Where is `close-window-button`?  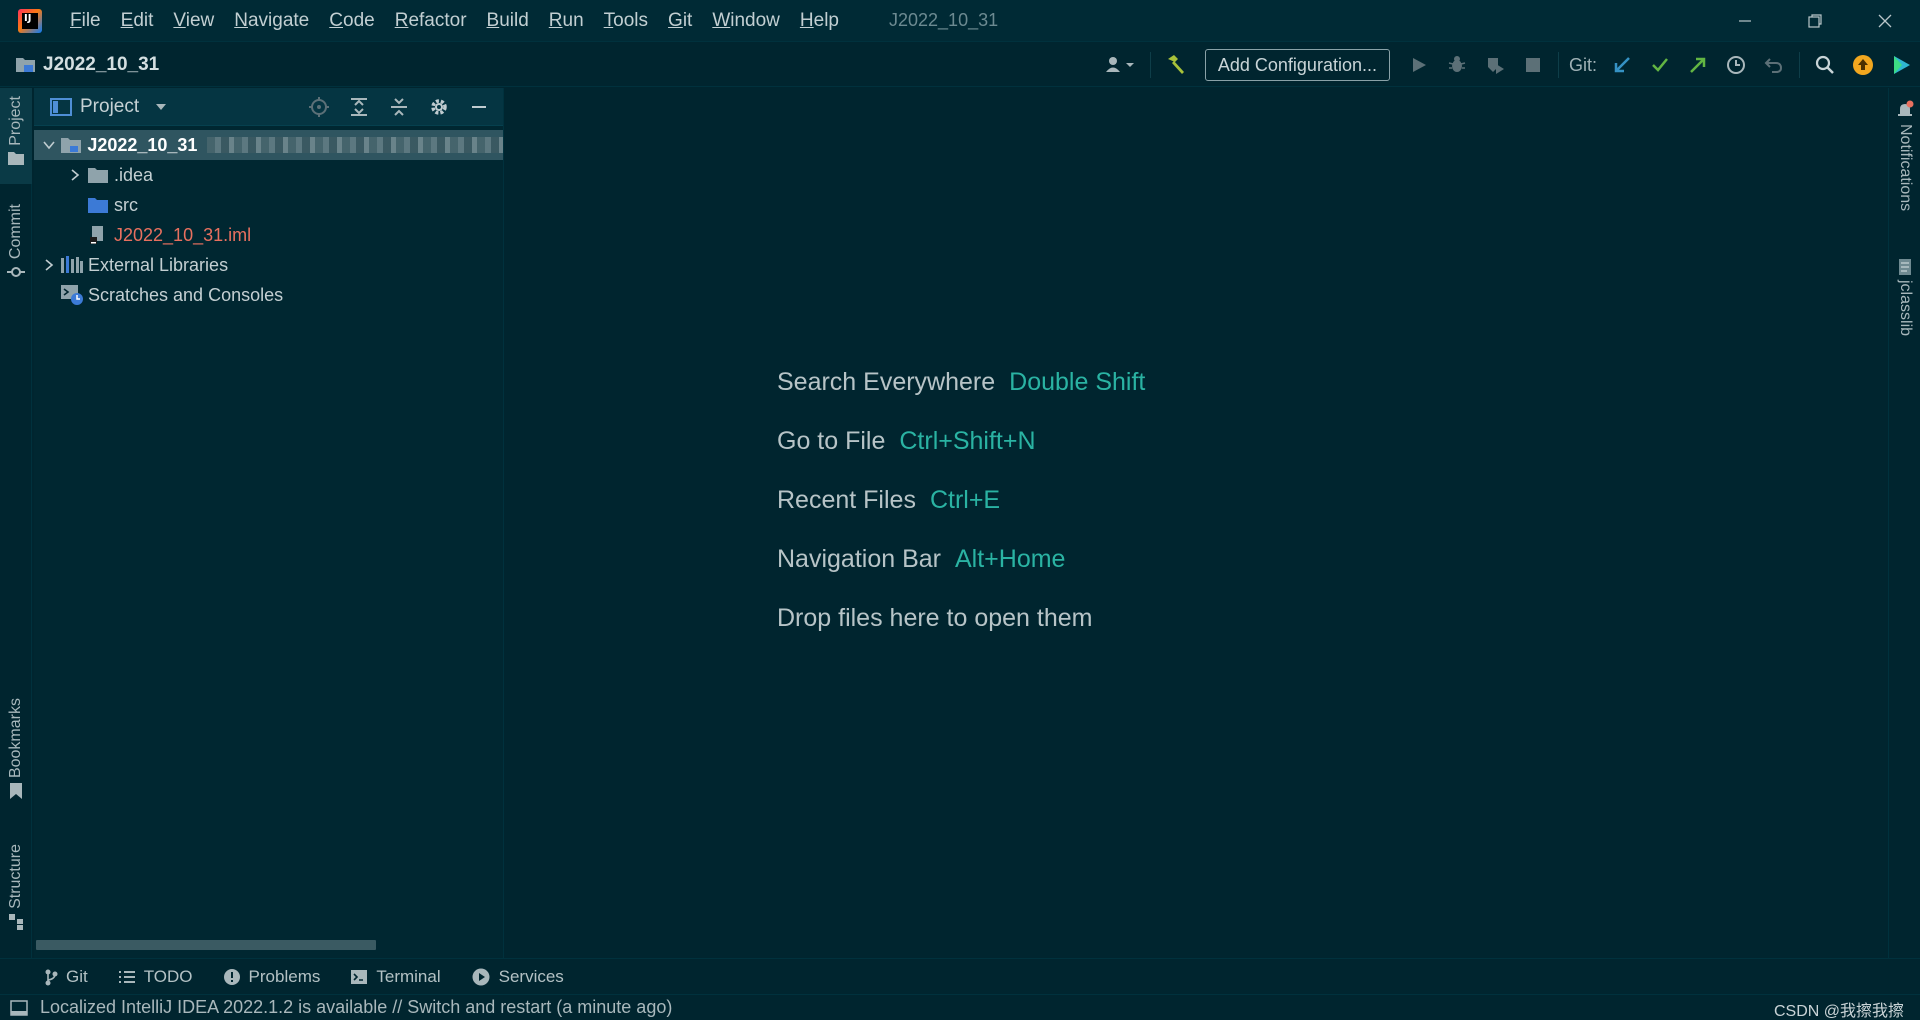 close-window-button is located at coordinates (1885, 21).